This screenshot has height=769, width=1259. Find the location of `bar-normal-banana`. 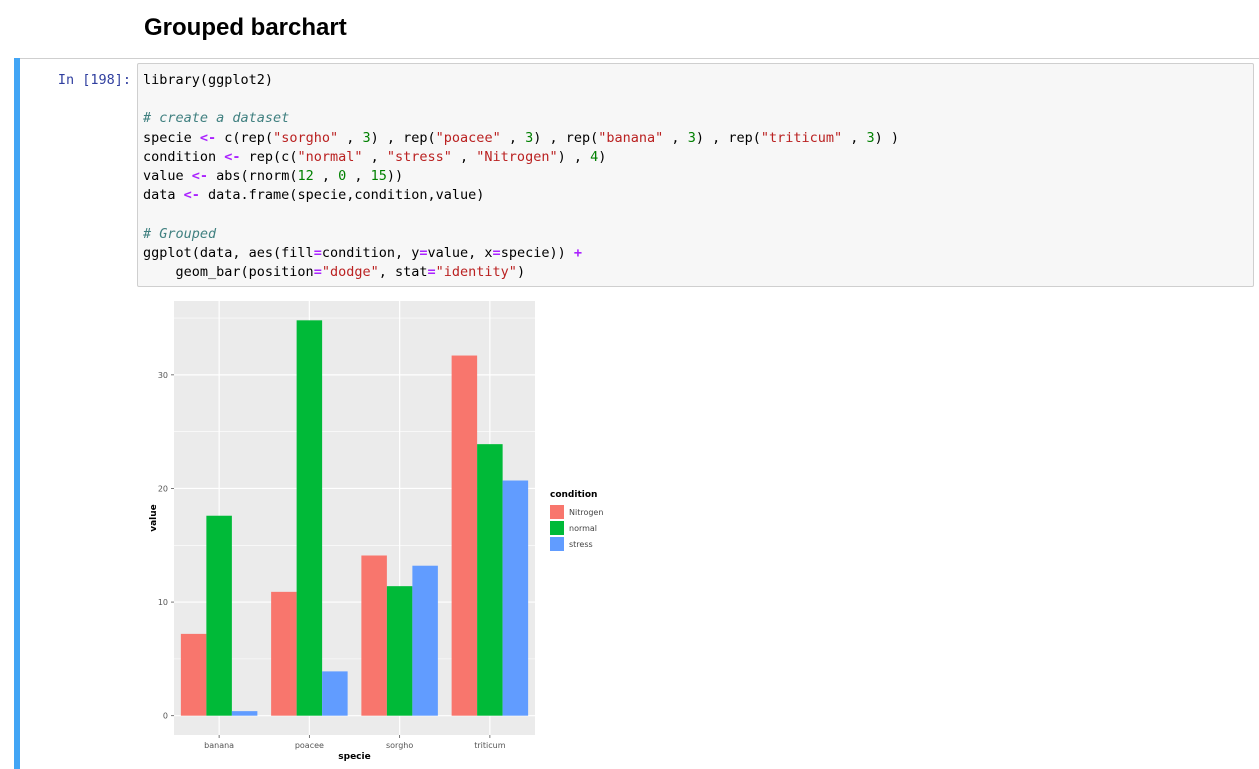

bar-normal-banana is located at coordinates (219, 615).